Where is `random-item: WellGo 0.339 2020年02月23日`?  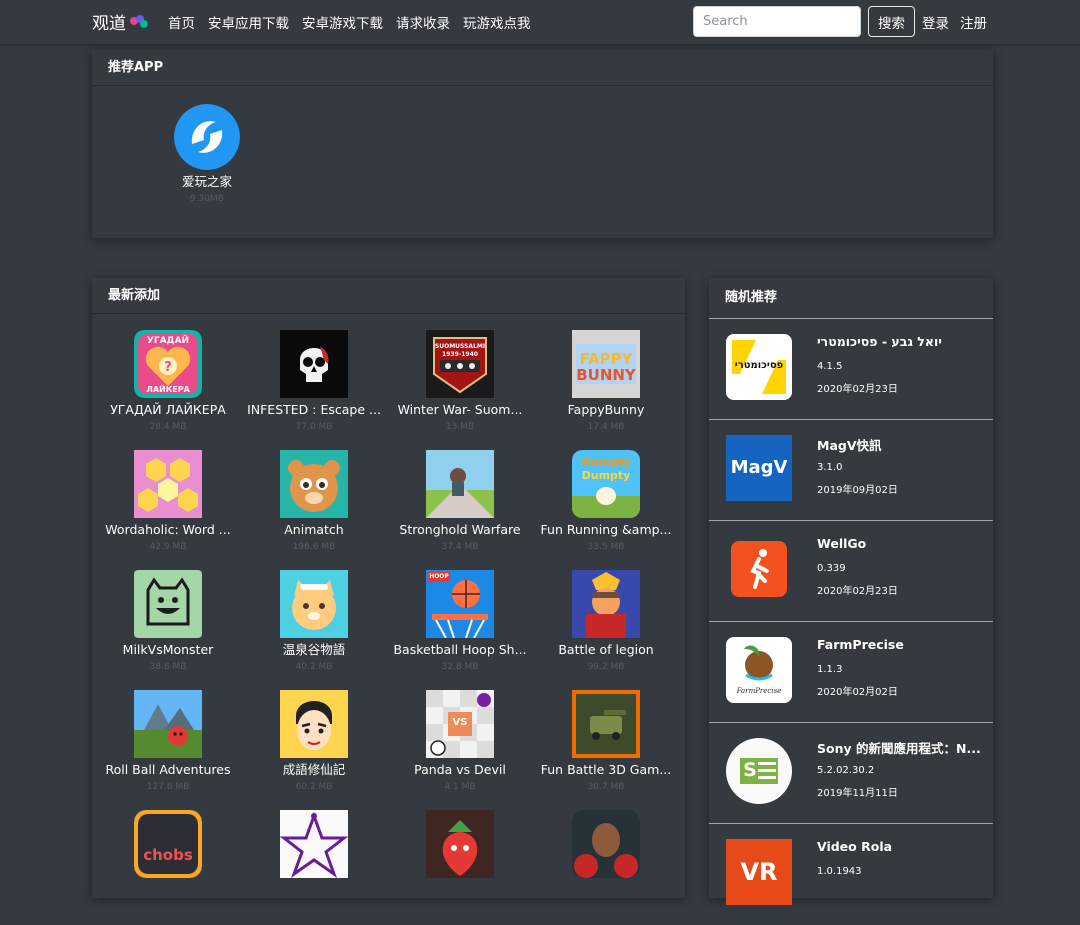 random-item: WellGo 0.339 2020年02月23日 is located at coordinates (851, 571).